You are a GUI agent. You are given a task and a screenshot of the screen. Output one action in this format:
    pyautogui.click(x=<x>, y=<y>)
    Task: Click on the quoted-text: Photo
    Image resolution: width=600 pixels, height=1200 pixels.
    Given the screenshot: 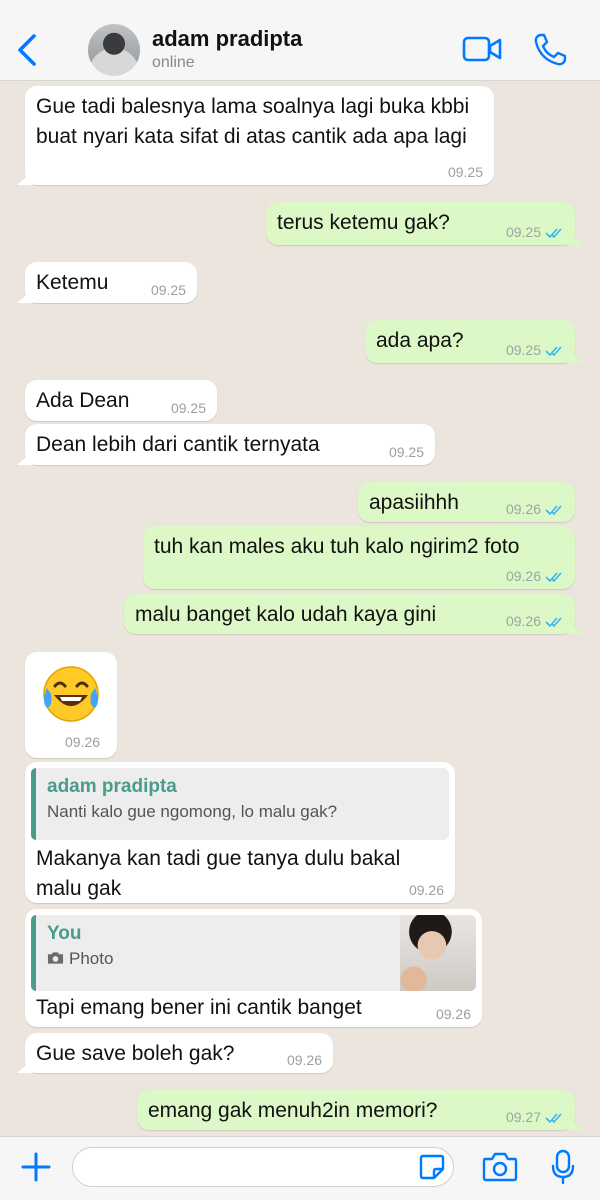 What is the action you would take?
    pyautogui.click(x=91, y=958)
    